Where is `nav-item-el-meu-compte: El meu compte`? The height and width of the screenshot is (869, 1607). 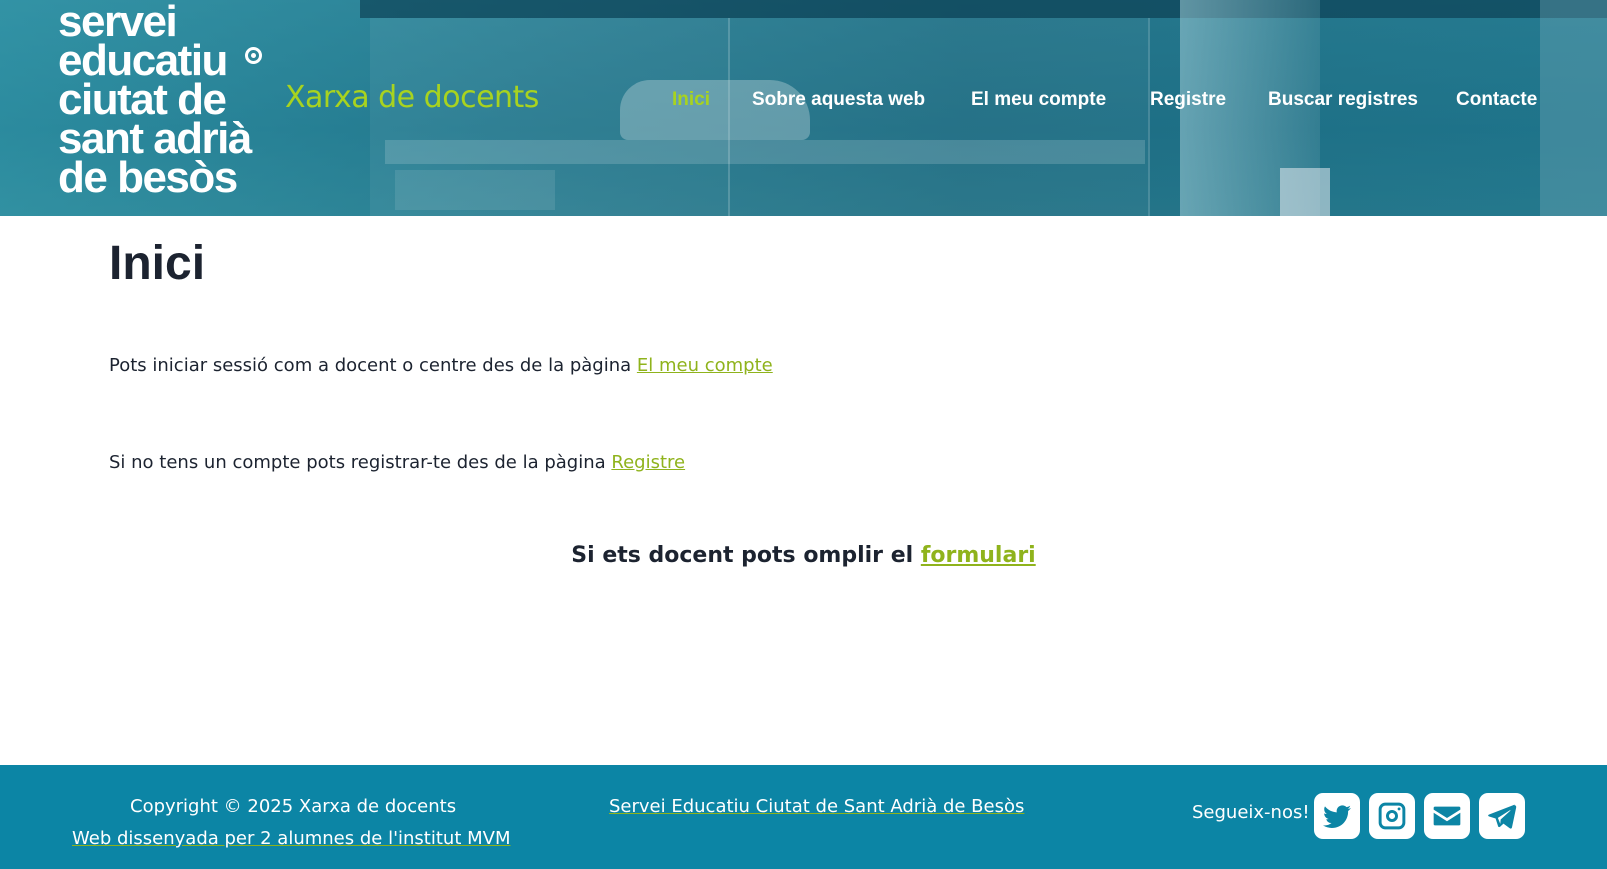
nav-item-el-meu-compte: El meu compte is located at coordinates (1038, 100).